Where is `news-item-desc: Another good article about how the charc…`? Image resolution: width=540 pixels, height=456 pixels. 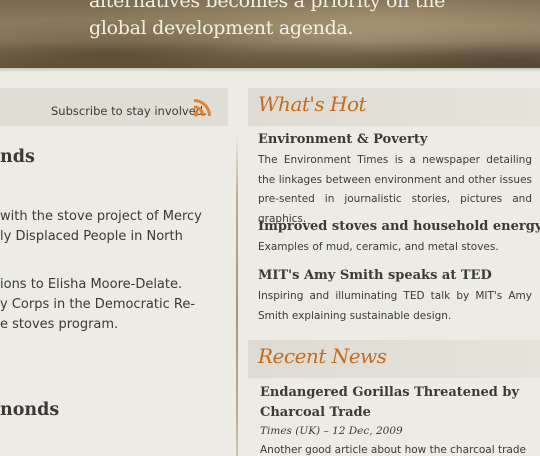
news-item-desc: Another good article about how the charc… is located at coordinates (393, 450).